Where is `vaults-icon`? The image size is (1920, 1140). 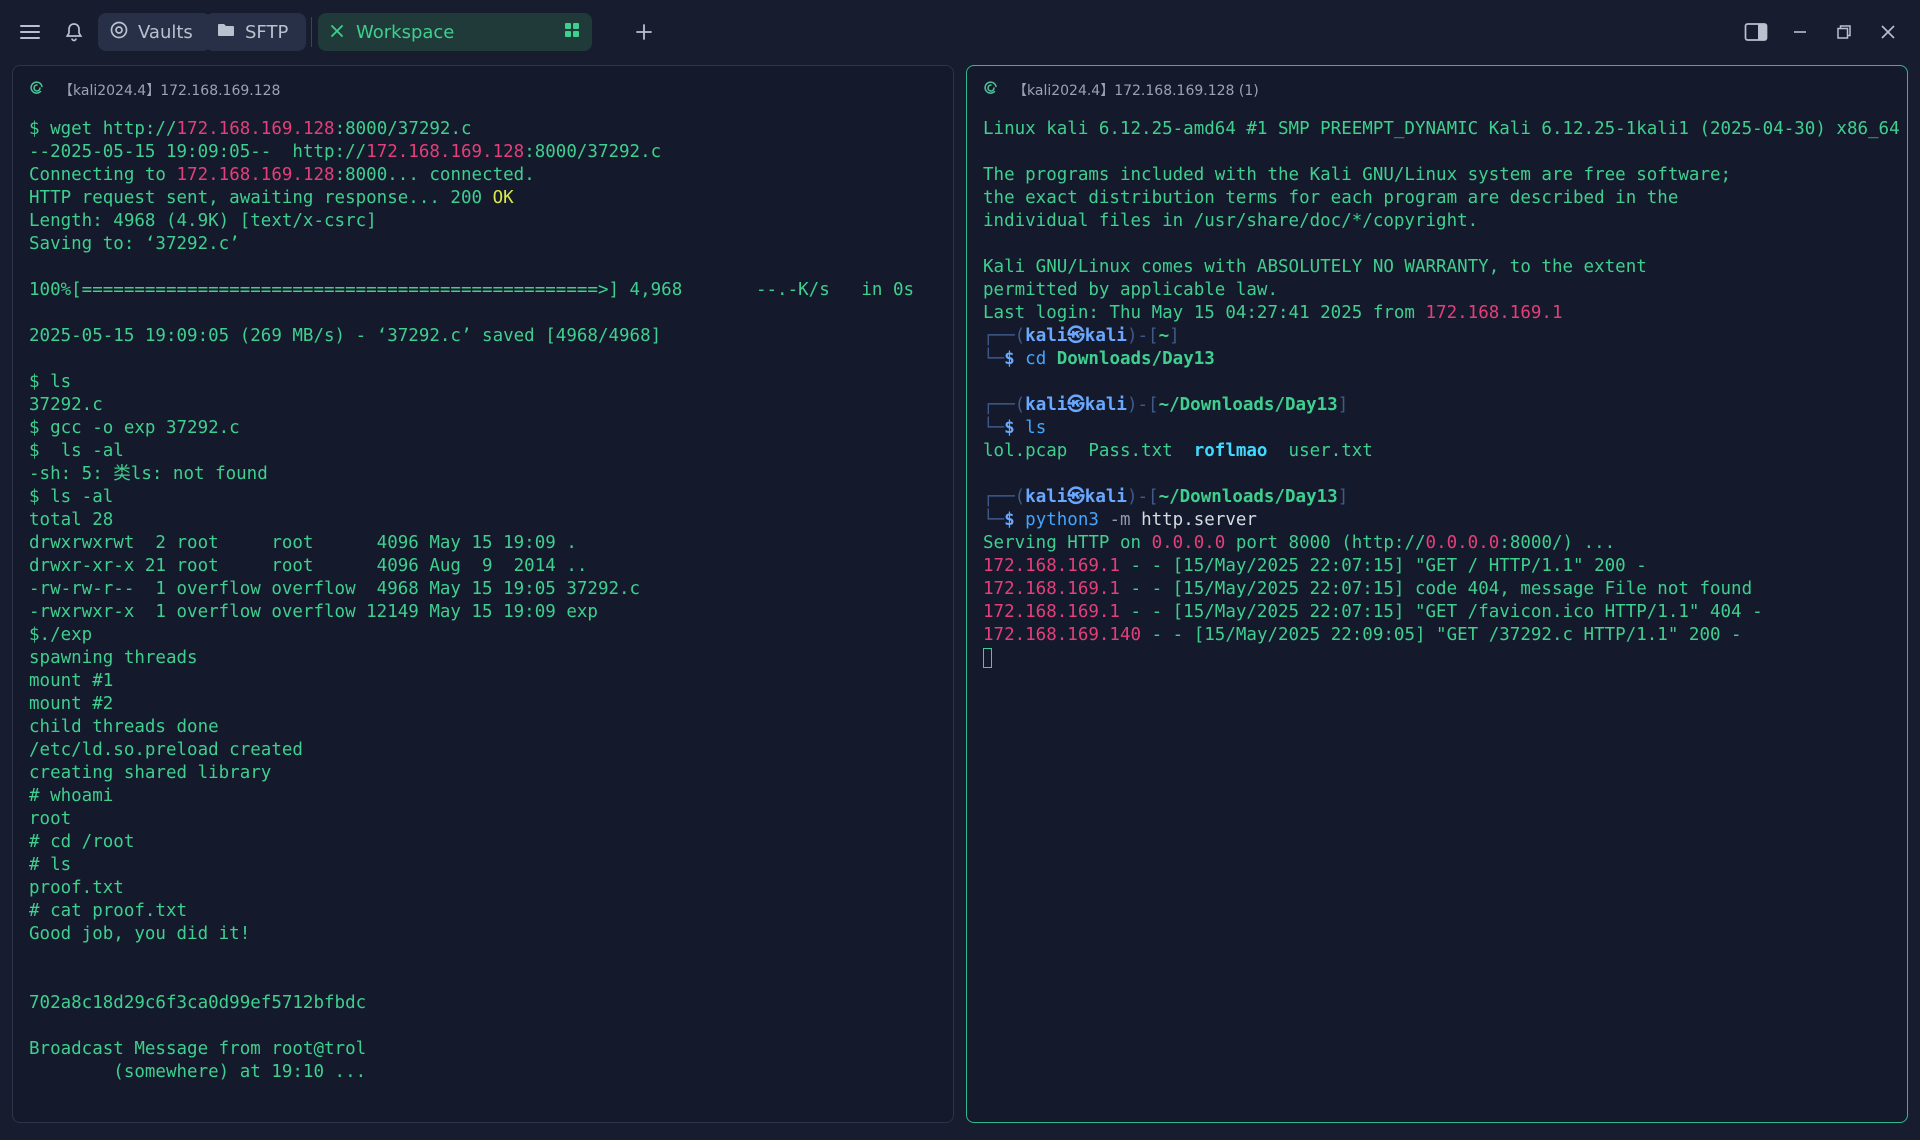
vaults-icon is located at coordinates (119, 32).